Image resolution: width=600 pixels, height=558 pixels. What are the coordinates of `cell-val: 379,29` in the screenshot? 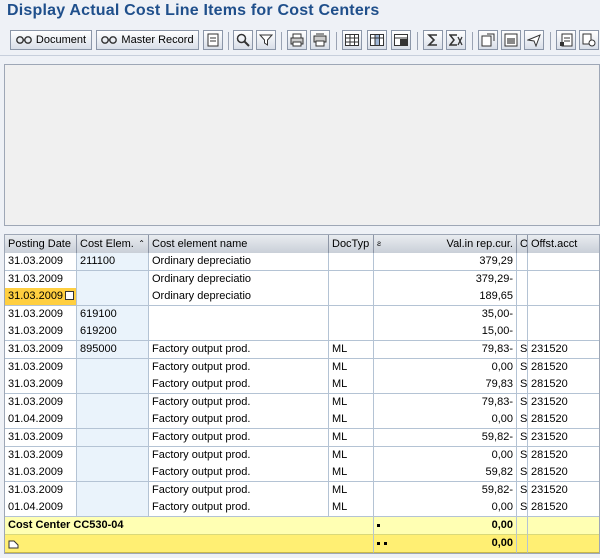 It's located at (445, 262).